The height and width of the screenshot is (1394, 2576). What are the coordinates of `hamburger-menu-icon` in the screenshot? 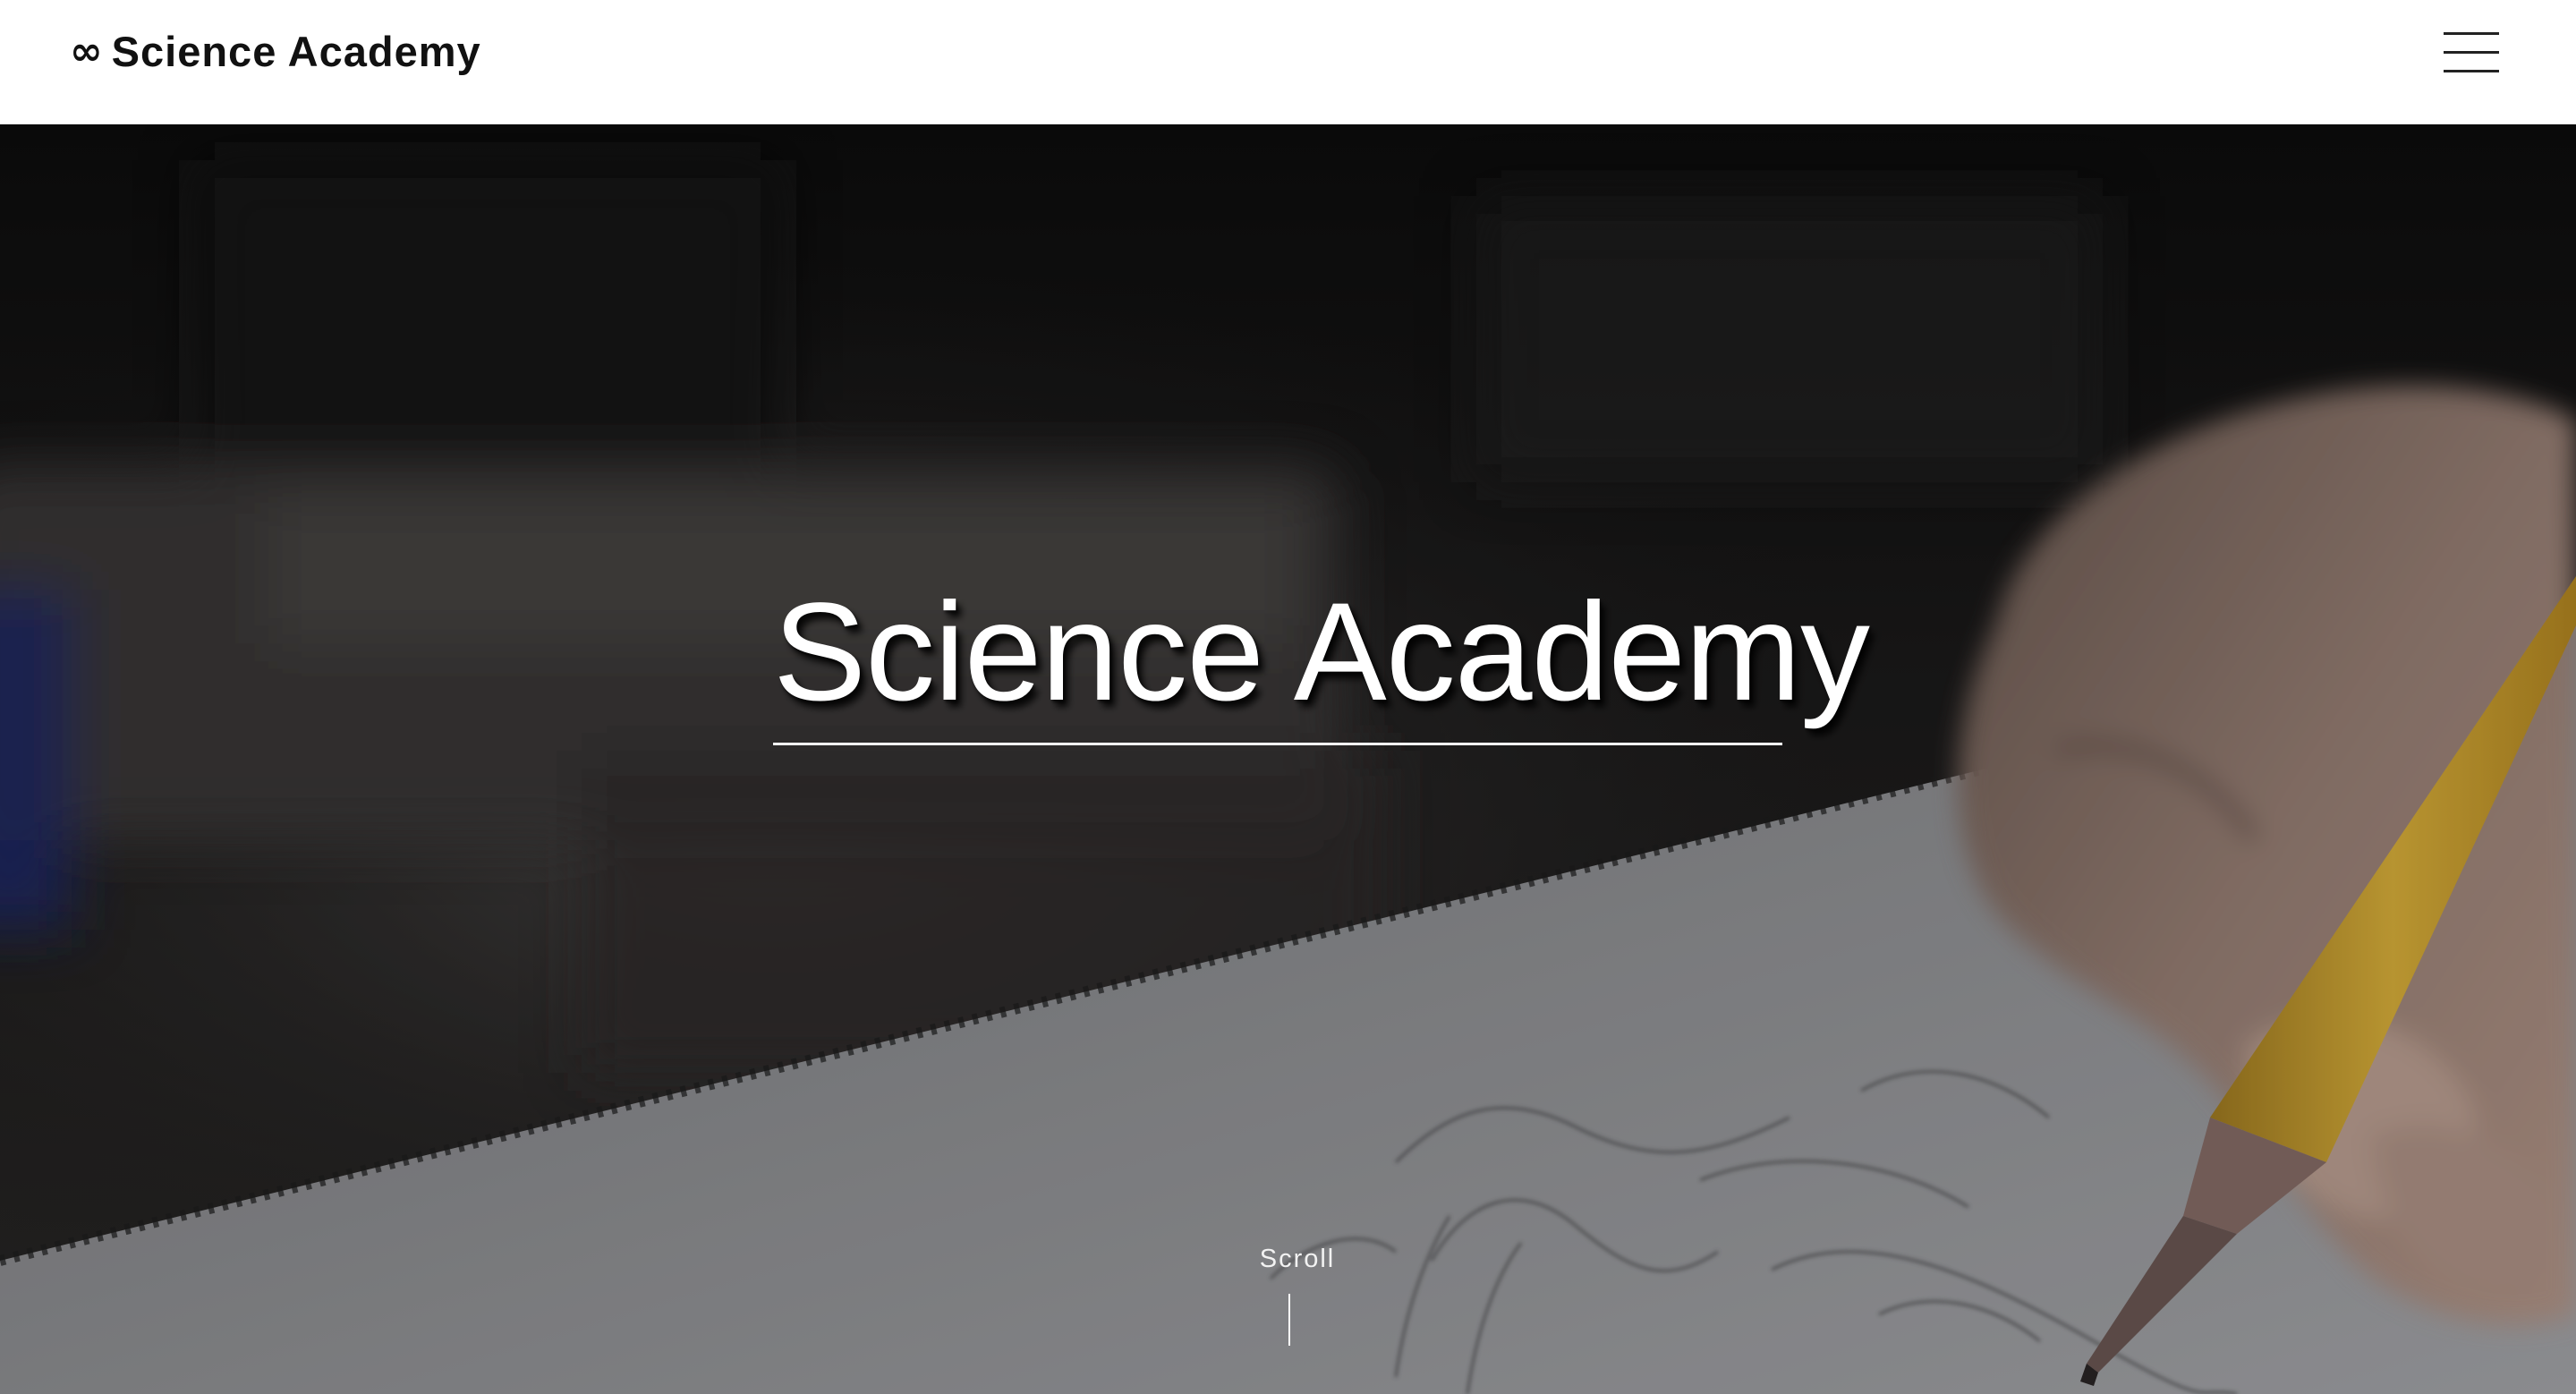 It's located at (2471, 34).